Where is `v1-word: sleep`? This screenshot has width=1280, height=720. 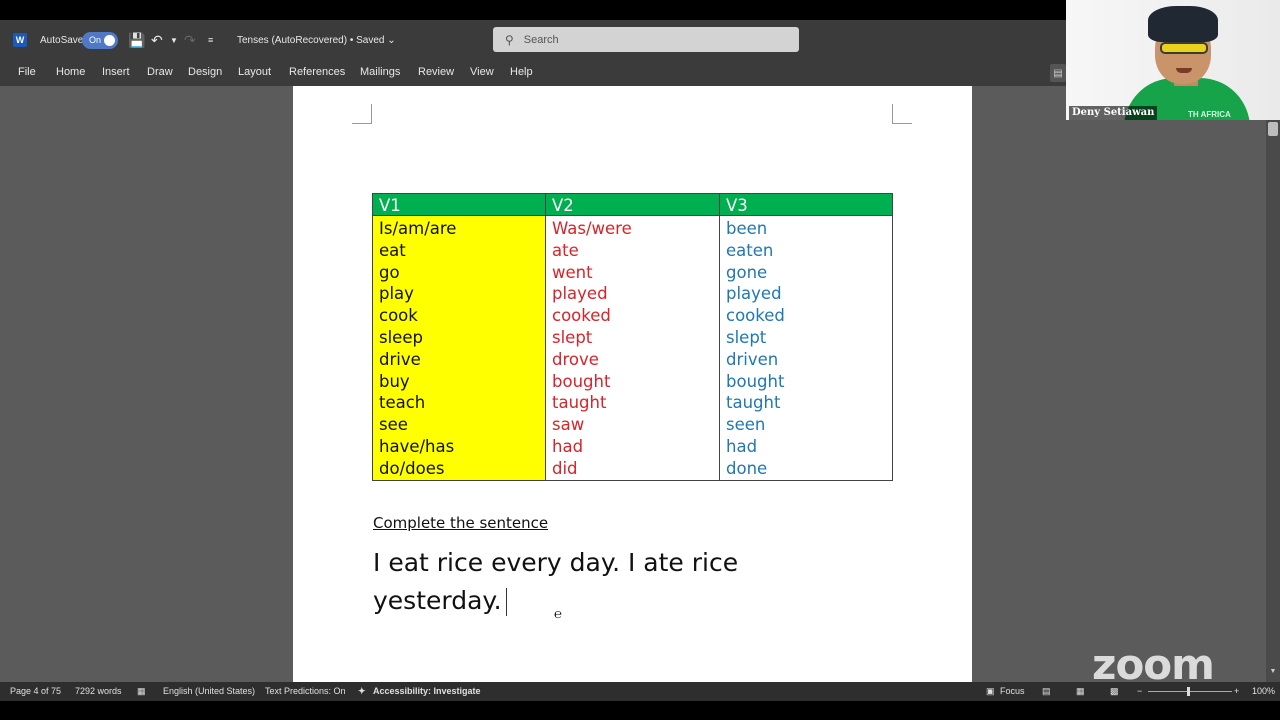 v1-word: sleep is located at coordinates (401, 337).